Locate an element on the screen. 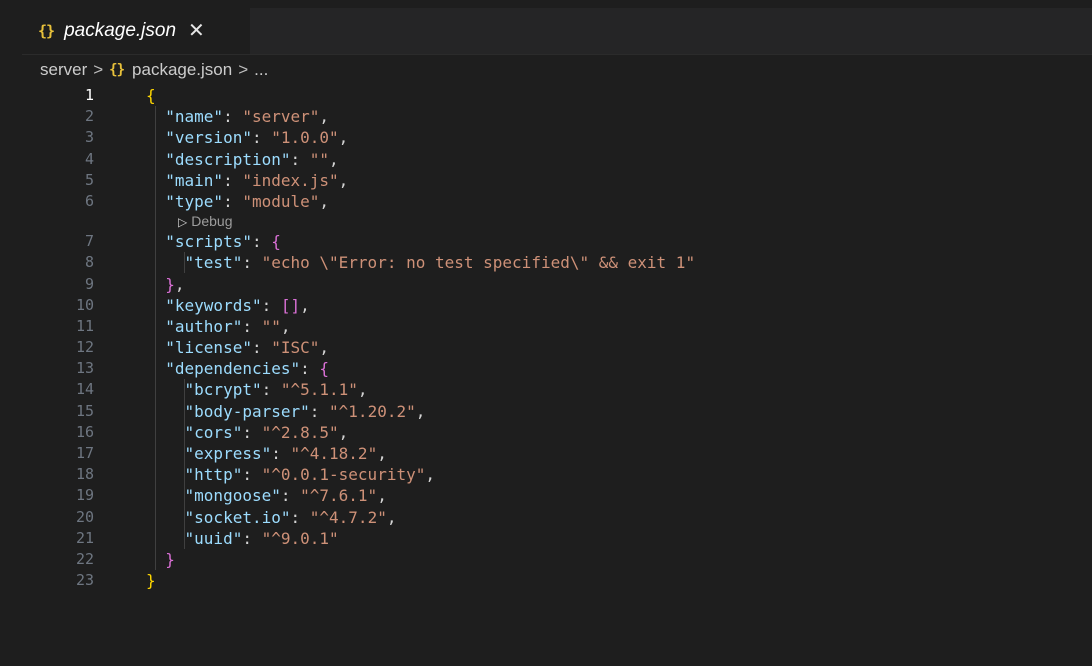 This screenshot has height=666, width=1092. code-token: "ISC" is located at coordinates (295, 348).